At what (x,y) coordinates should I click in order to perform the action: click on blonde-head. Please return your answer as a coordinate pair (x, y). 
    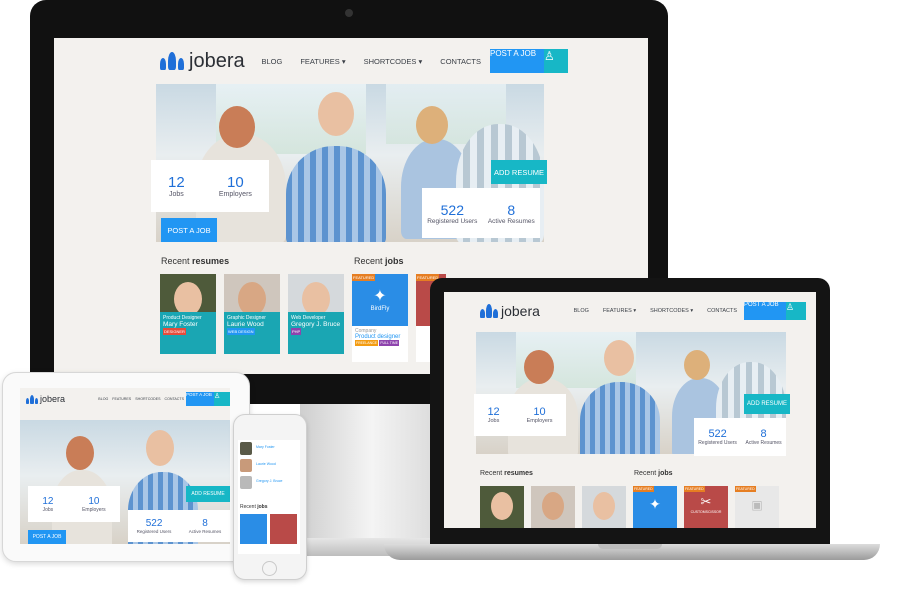
    Looking at the image, I should click on (697, 365).